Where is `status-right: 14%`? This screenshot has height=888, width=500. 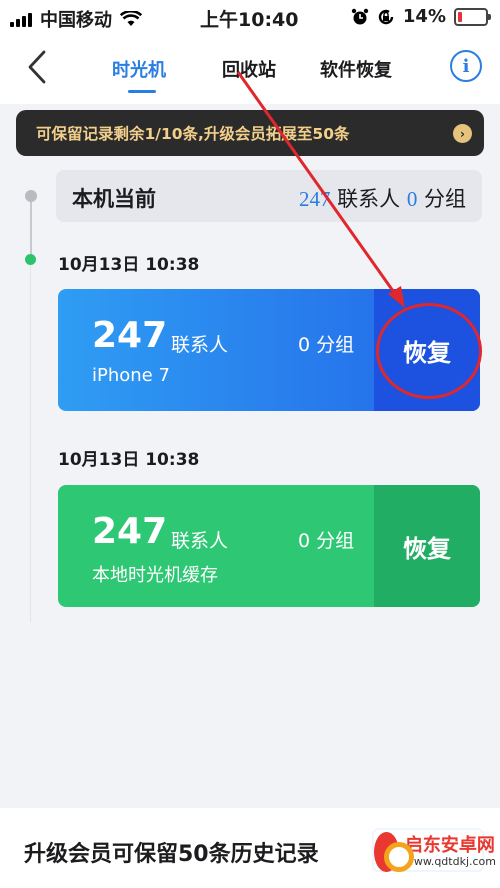 status-right: 14% is located at coordinates (421, 16).